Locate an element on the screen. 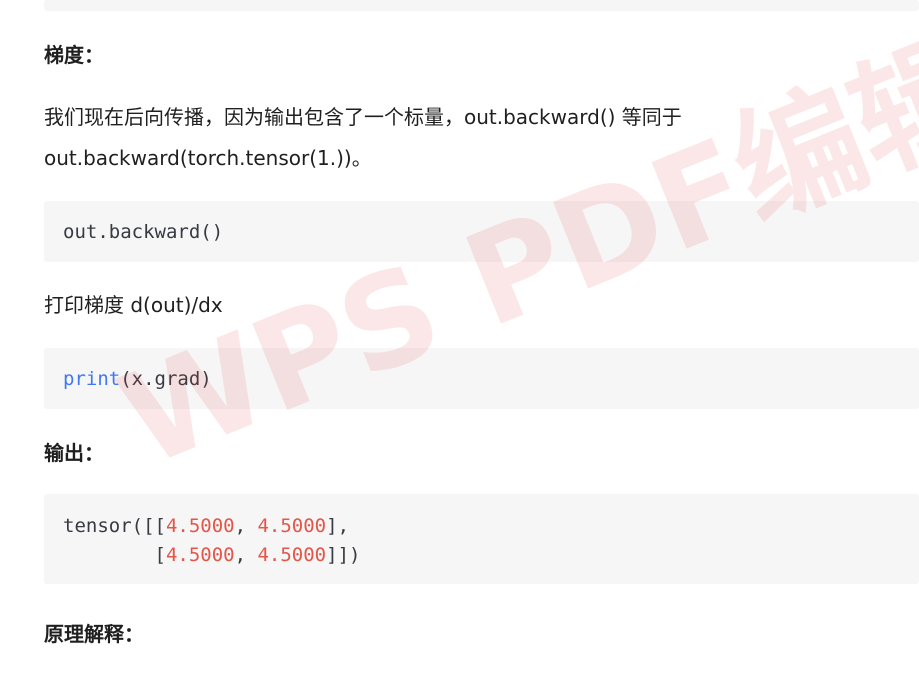 The image size is (919, 683). output-line1-prefix: tensor([[ is located at coordinates (114, 526).